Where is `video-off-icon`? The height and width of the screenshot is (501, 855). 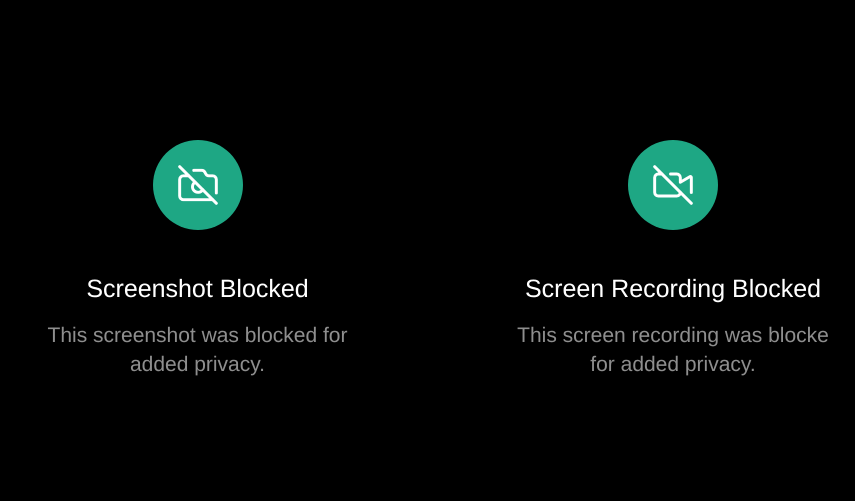 video-off-icon is located at coordinates (673, 185).